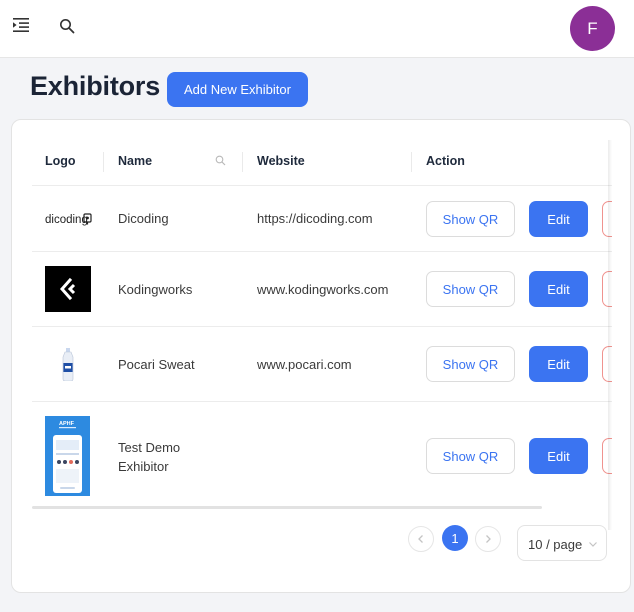 Image resolution: width=634 pixels, height=612 pixels. I want to click on exhibitor-name: Exhibitor, so click(143, 466).